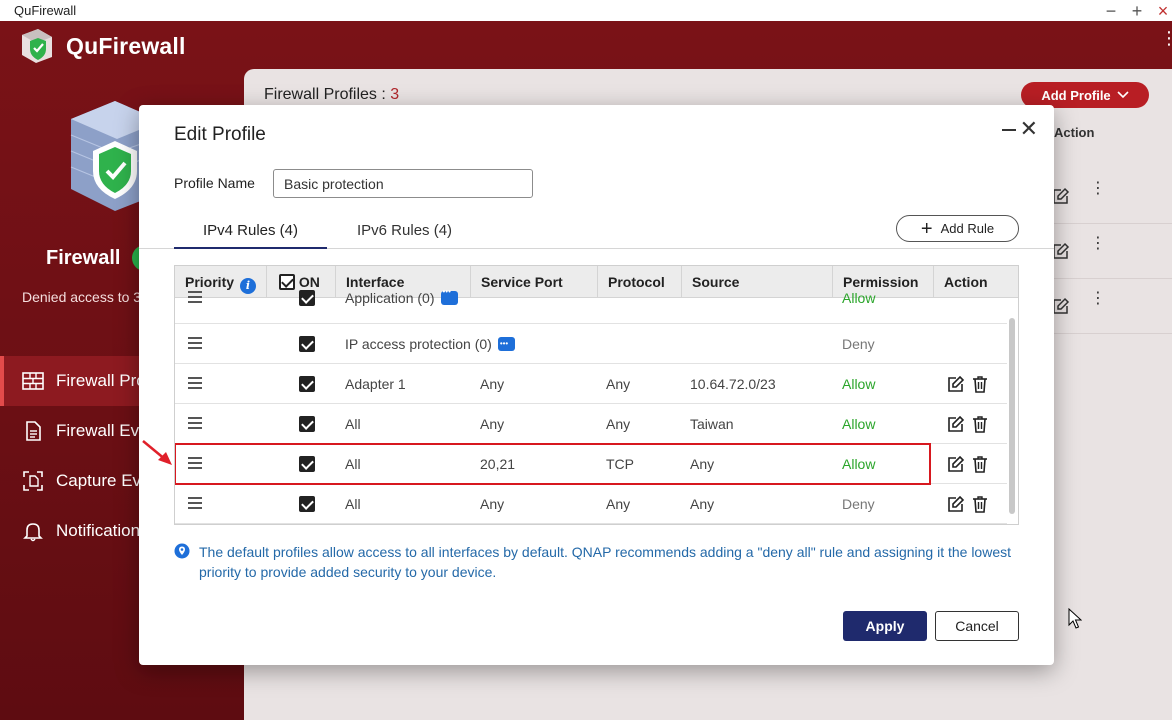 The image size is (1172, 720). Describe the element at coordinates (157, 452) in the screenshot. I see `red-arrow-annotation` at that location.